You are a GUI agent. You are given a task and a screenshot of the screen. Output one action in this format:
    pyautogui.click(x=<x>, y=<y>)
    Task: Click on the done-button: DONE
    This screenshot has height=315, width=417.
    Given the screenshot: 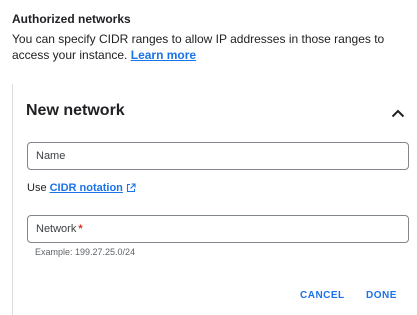 What is the action you would take?
    pyautogui.click(x=381, y=295)
    